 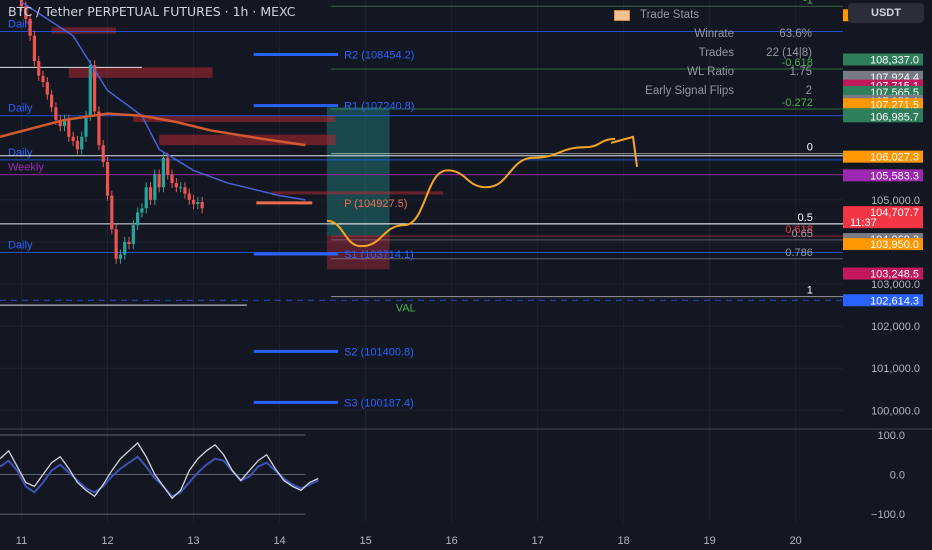 I want to click on stats-label: Winrate, so click(x=714, y=33).